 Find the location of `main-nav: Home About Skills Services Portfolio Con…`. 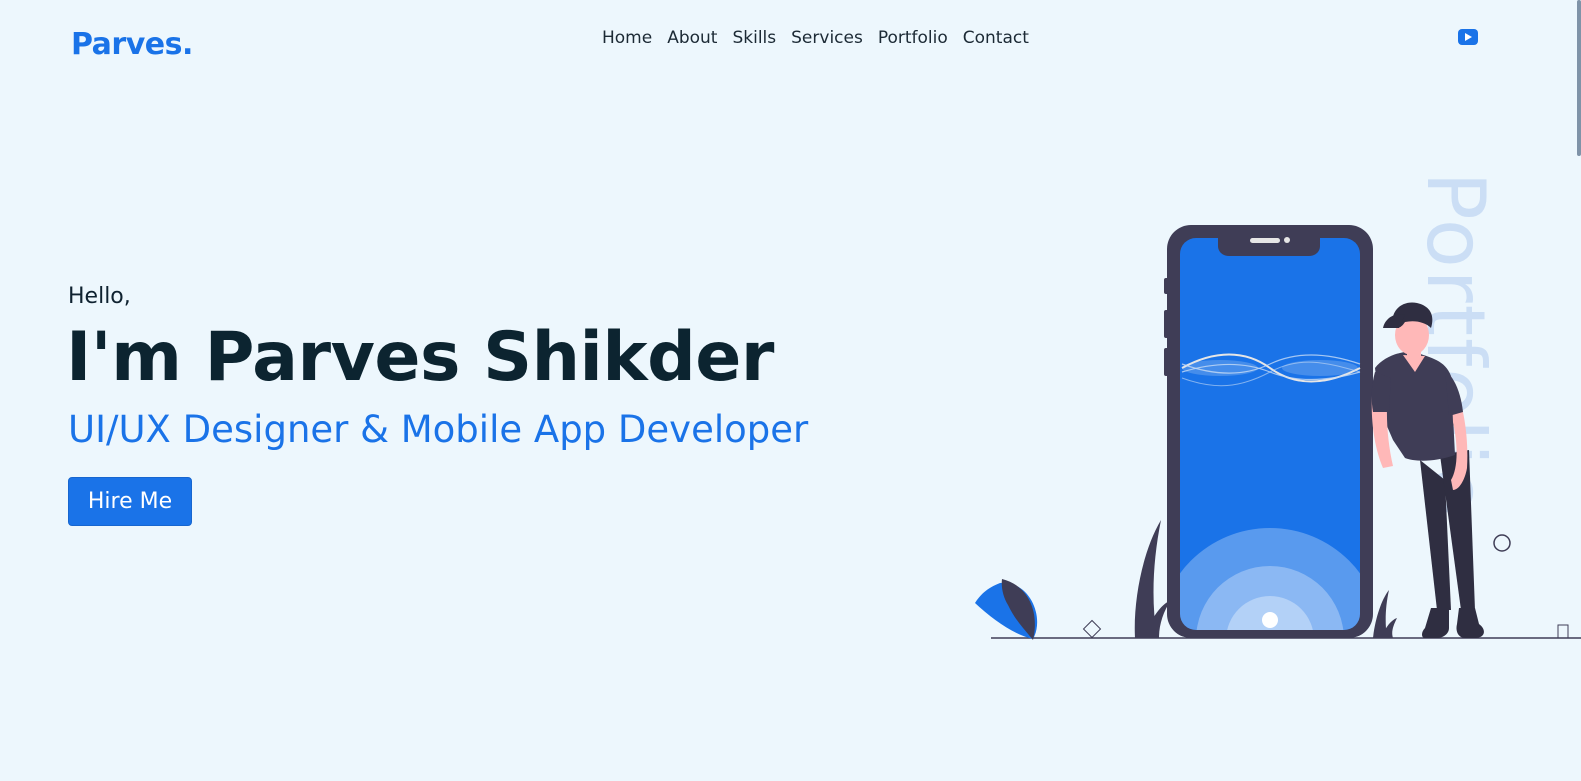

main-nav: Home About Skills Services Portfolio Con… is located at coordinates (823, 38).